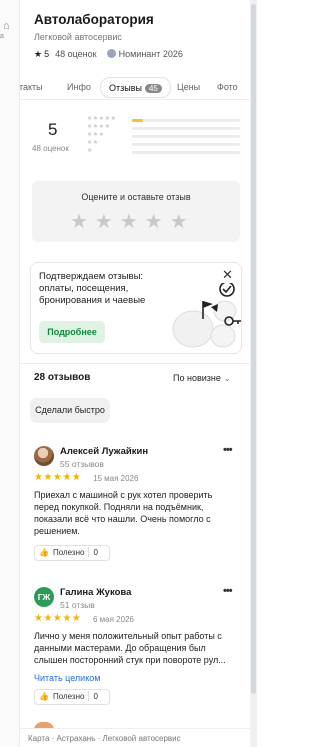 This screenshot has height=747, width=320. I want to click on award-icon, so click(111, 53).